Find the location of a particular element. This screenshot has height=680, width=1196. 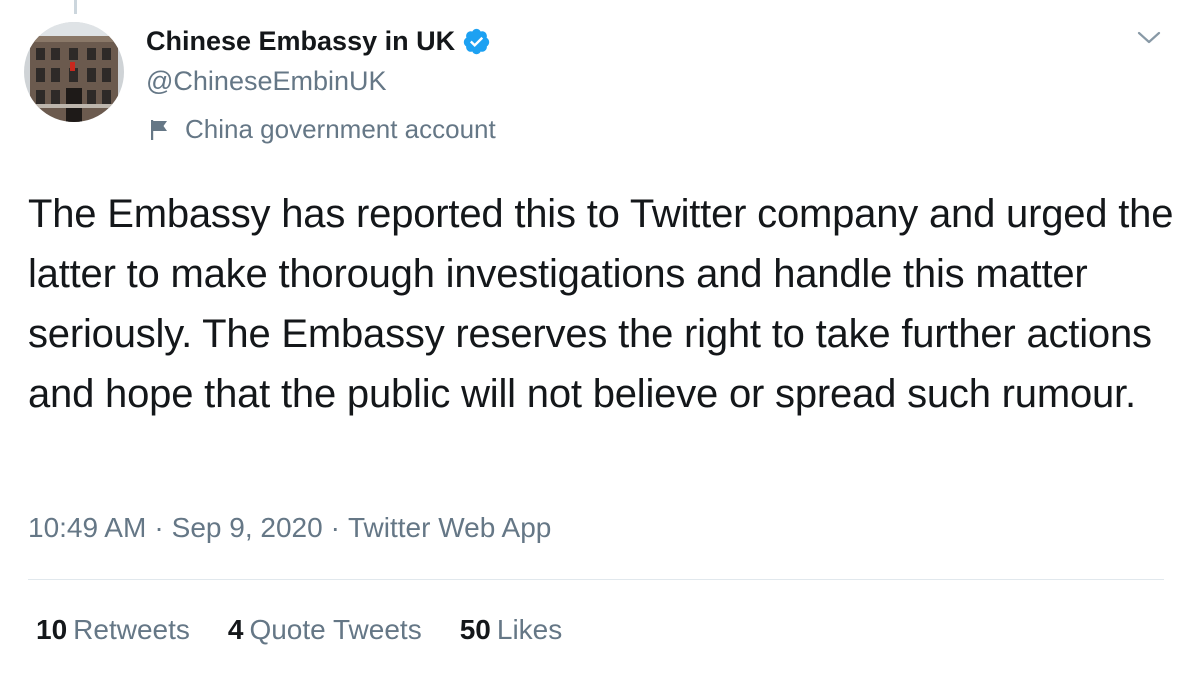

likes-stat: 50 Likes is located at coordinates (511, 630).